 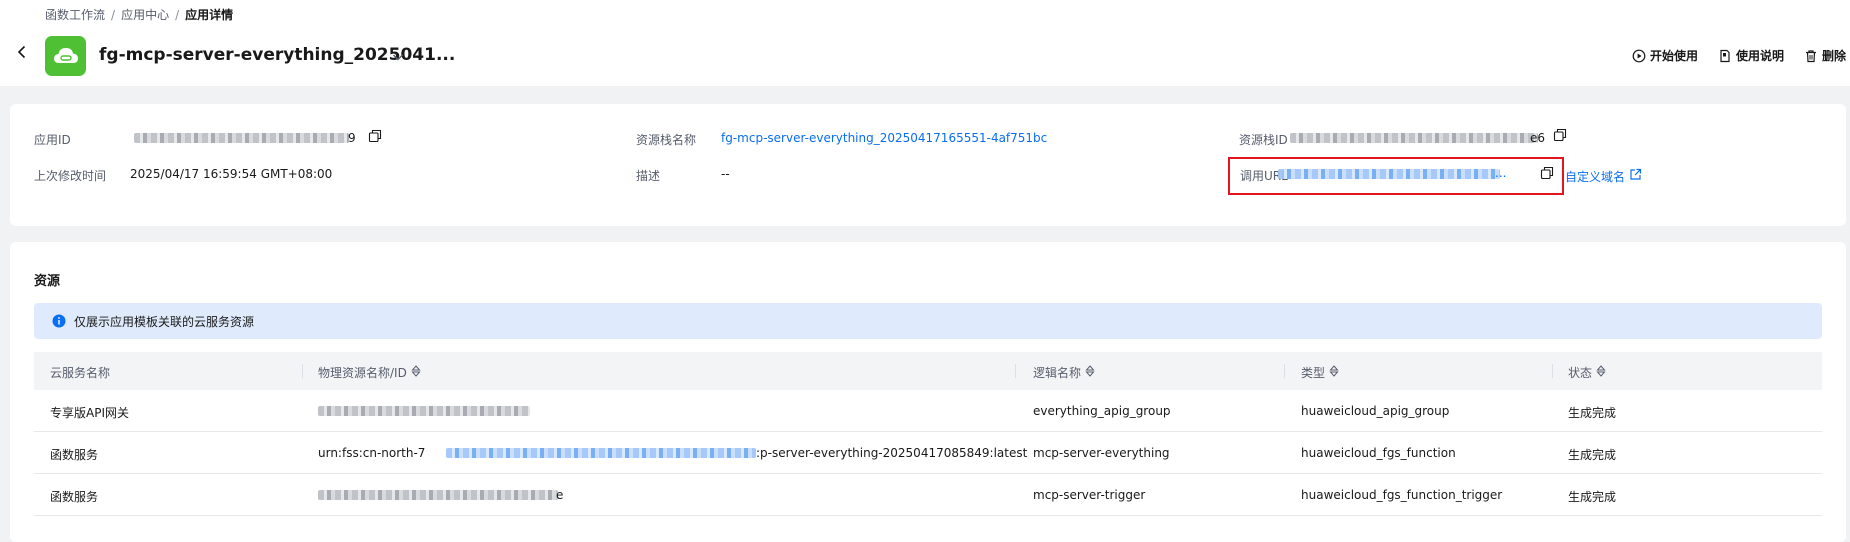 I want to click on resources-title: 资源, so click(x=47, y=281).